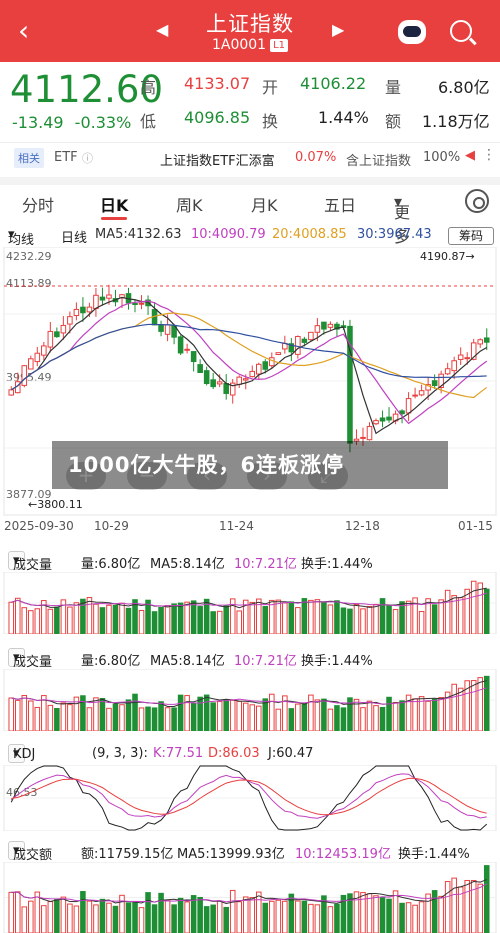  I want to click on kdj-k: K:77.51, so click(178, 753).